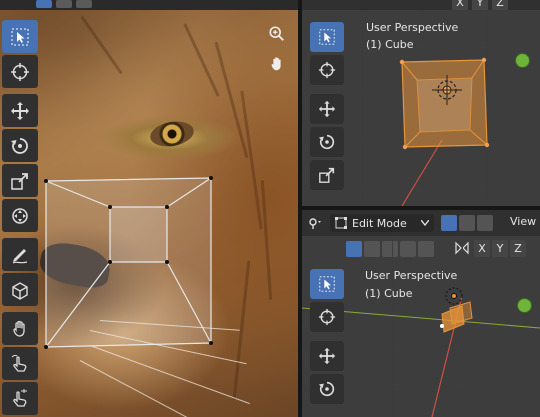 The width and height of the screenshot is (540, 417). I want to click on vertex-select-mode, so click(449, 223).